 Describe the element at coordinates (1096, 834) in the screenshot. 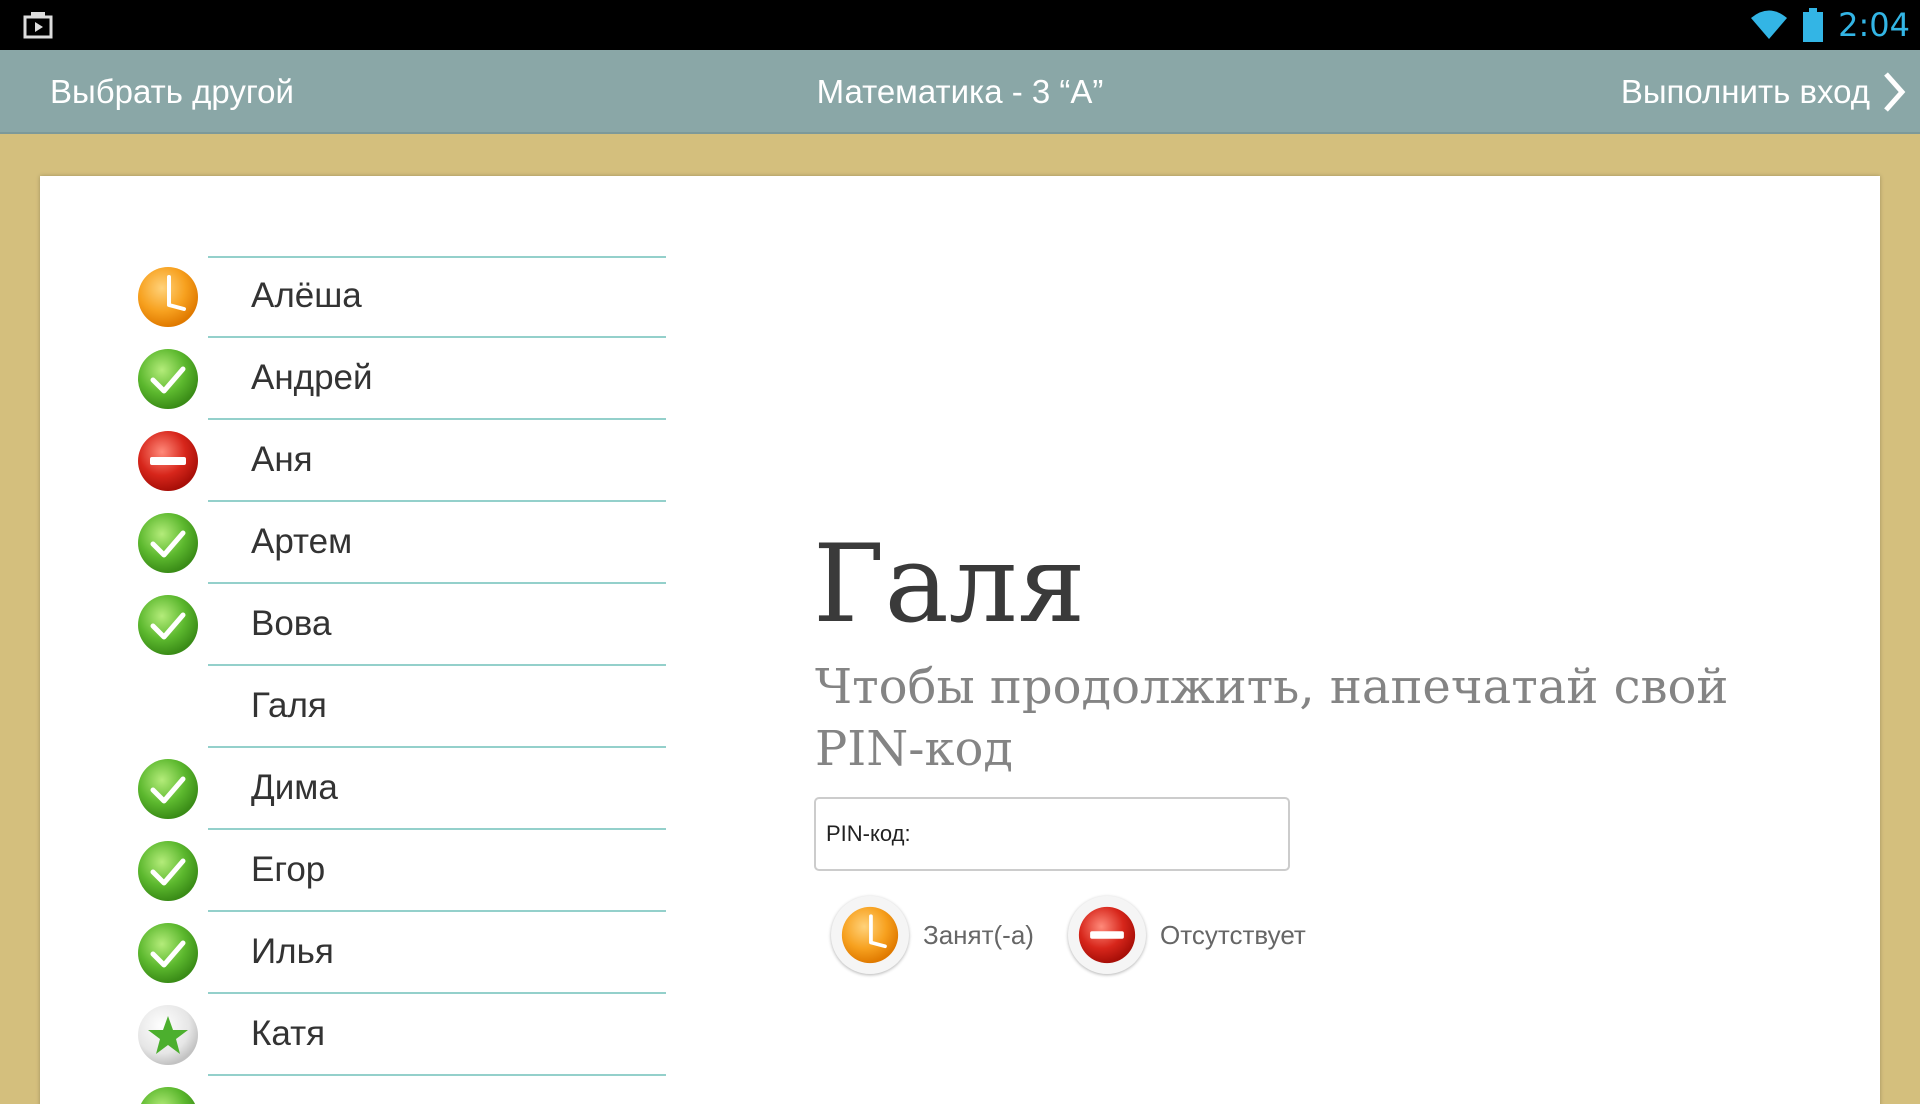

I see `pin-input` at that location.